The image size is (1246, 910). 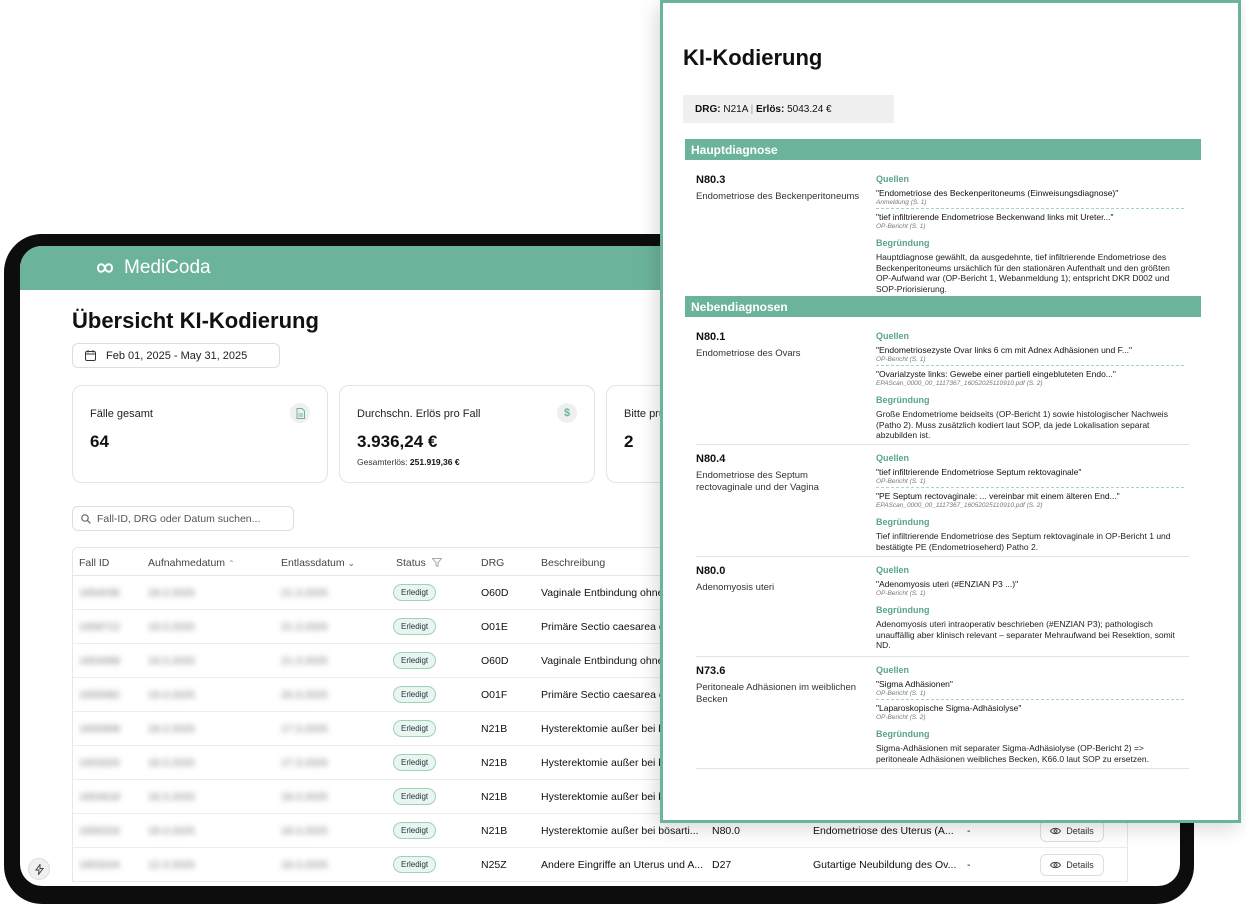 What do you see at coordinates (351, 563) in the screenshot?
I see `chevron-down-icon: ⌄` at bounding box center [351, 563].